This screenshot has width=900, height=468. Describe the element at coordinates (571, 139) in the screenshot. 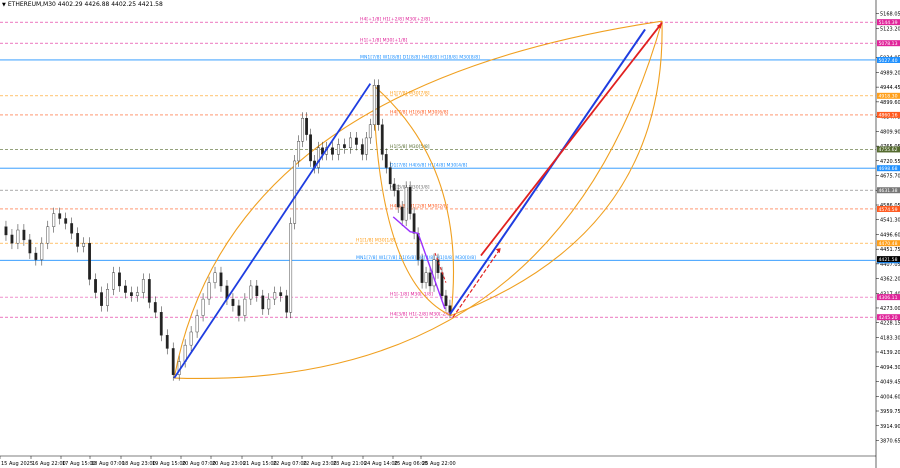

I see `projection-red-line` at that location.